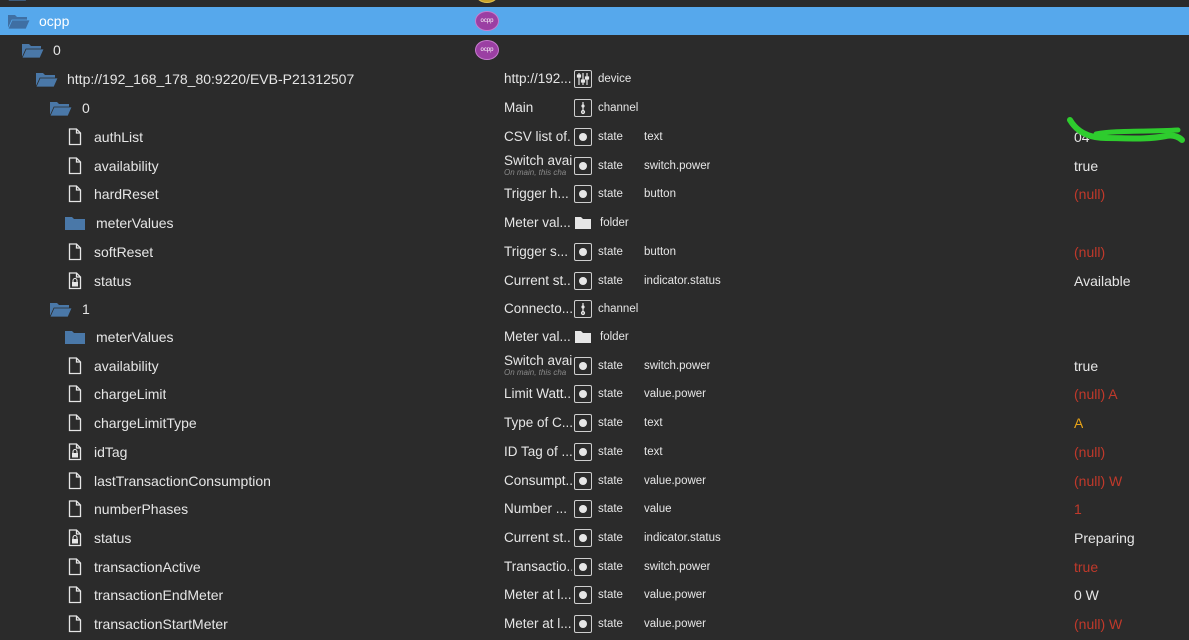 The image size is (1189, 640). What do you see at coordinates (126, 365) in the screenshot?
I see `tree-item-label: availability` at bounding box center [126, 365].